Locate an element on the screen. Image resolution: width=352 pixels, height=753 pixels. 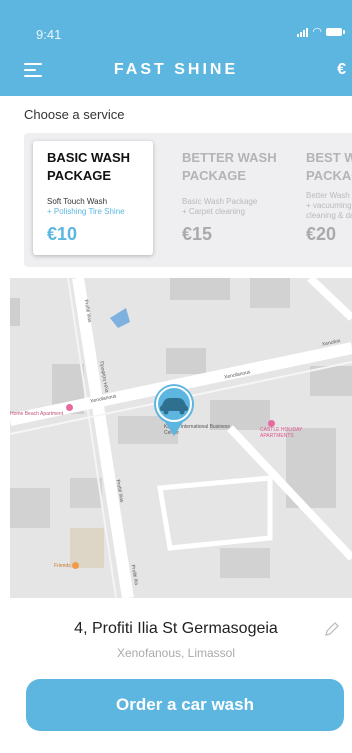
package-extra: + Polishing Tire Shine is located at coordinates (86, 211).